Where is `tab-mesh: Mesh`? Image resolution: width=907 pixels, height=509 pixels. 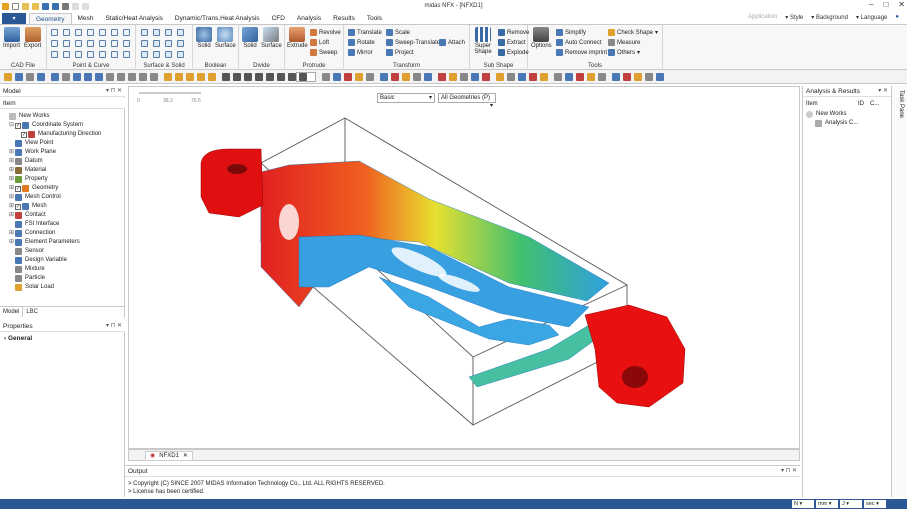
tab-mesh: Mesh is located at coordinates (86, 18).